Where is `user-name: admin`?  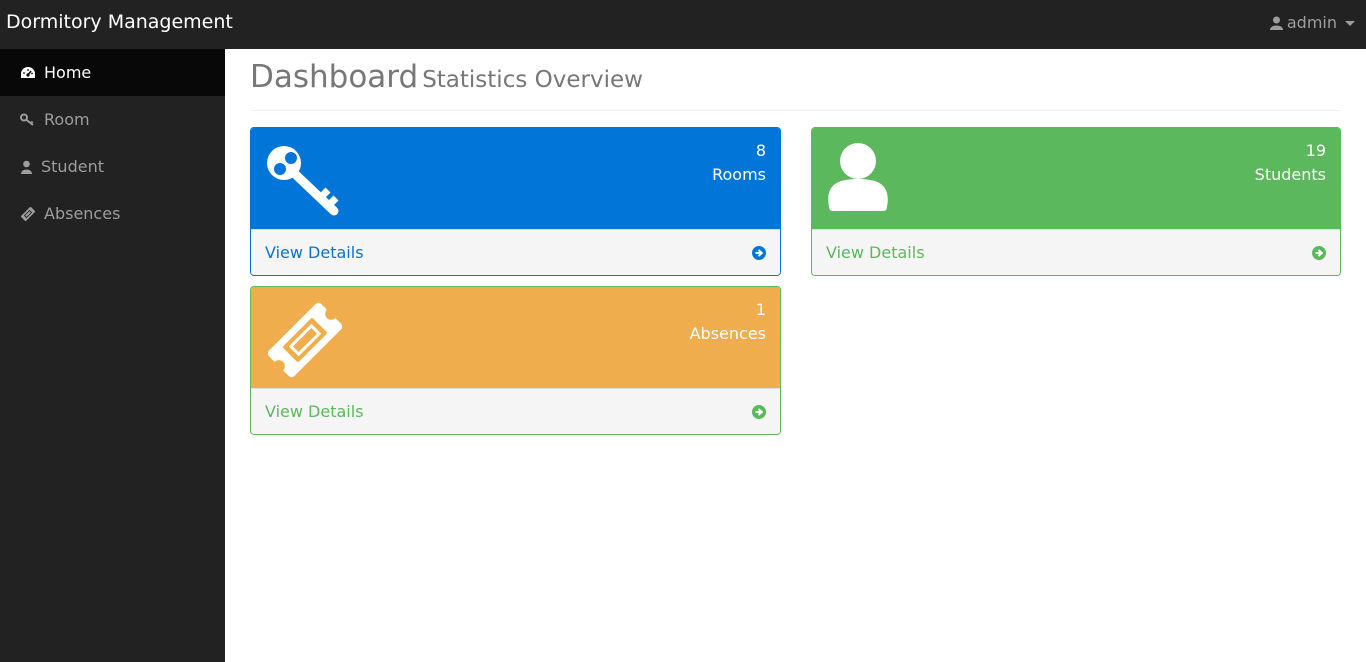
user-name: admin is located at coordinates (1311, 22).